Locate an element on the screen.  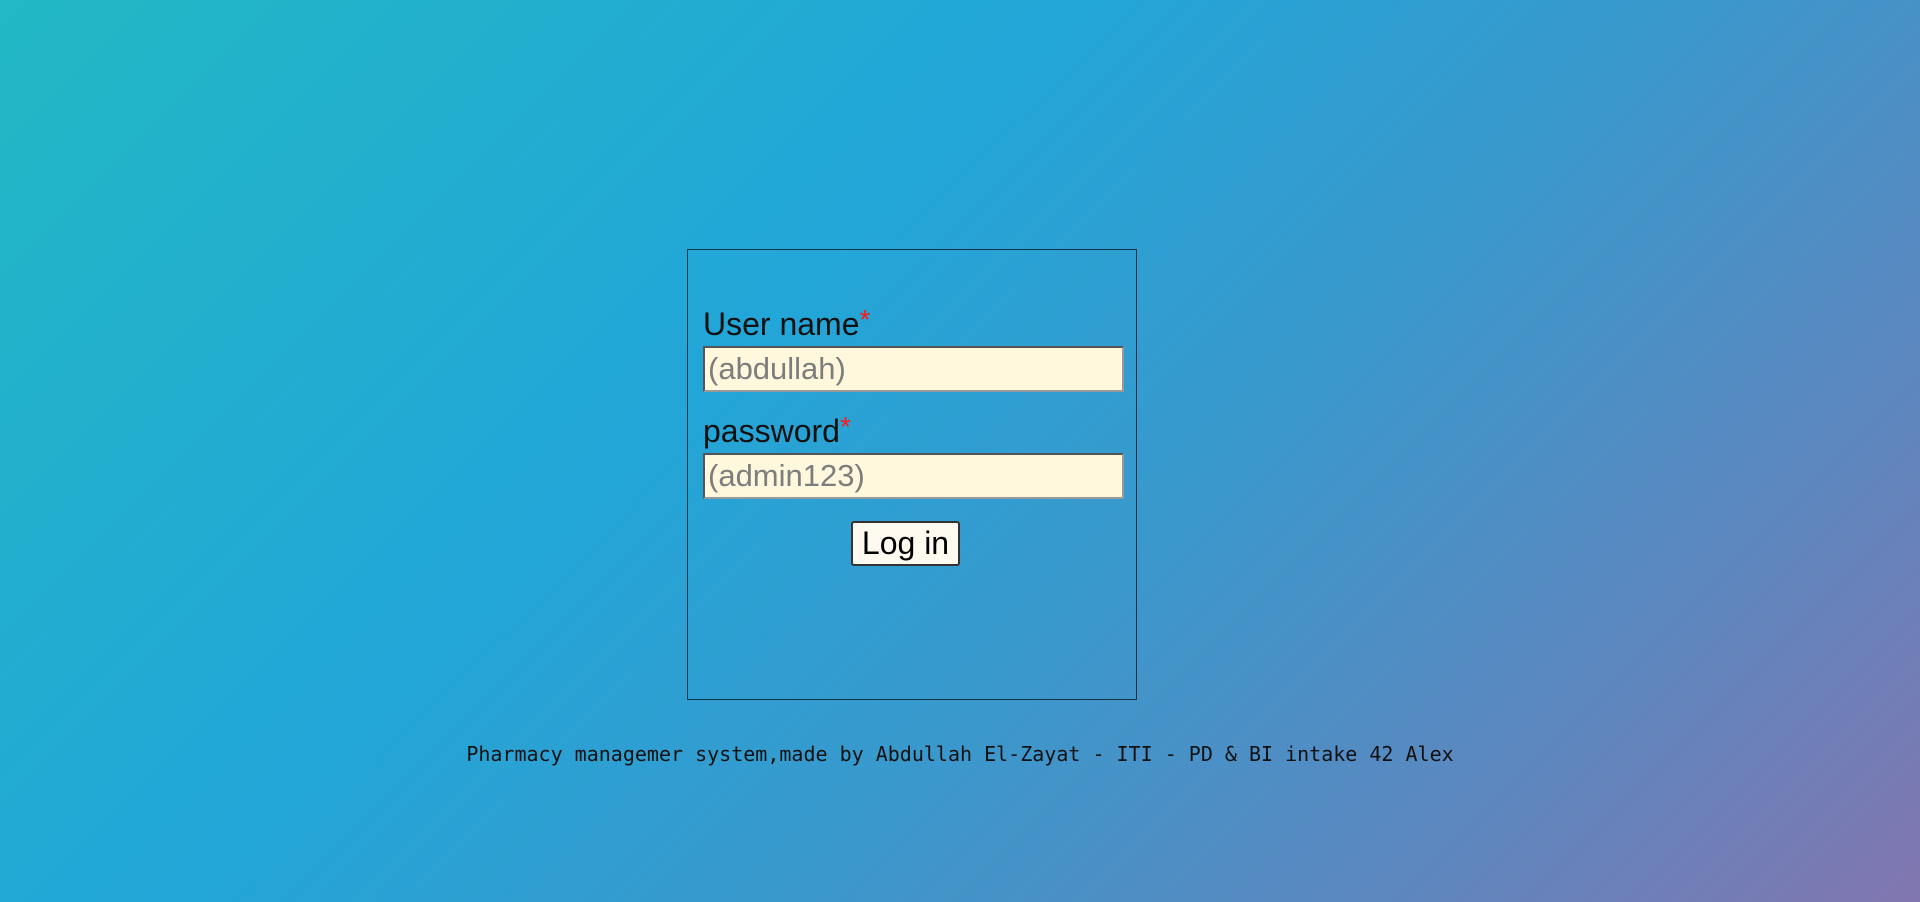
username-label-text: User name is located at coordinates (781, 324).